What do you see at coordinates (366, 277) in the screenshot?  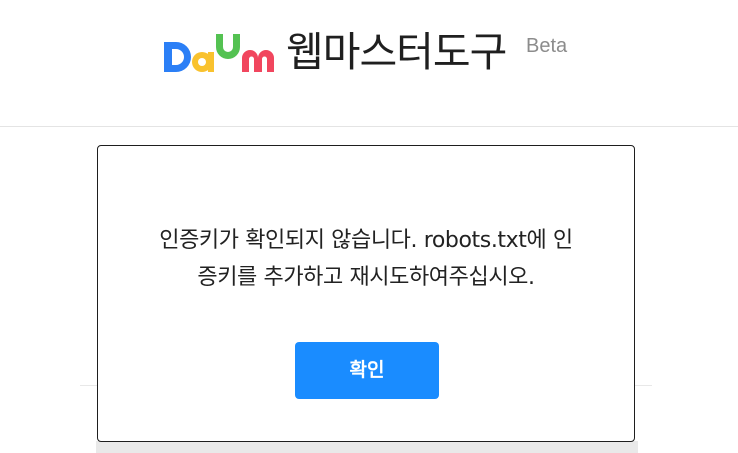 I see `dialog-message-line-2: 증키를 추가하고 재시도하여주십시오.` at bounding box center [366, 277].